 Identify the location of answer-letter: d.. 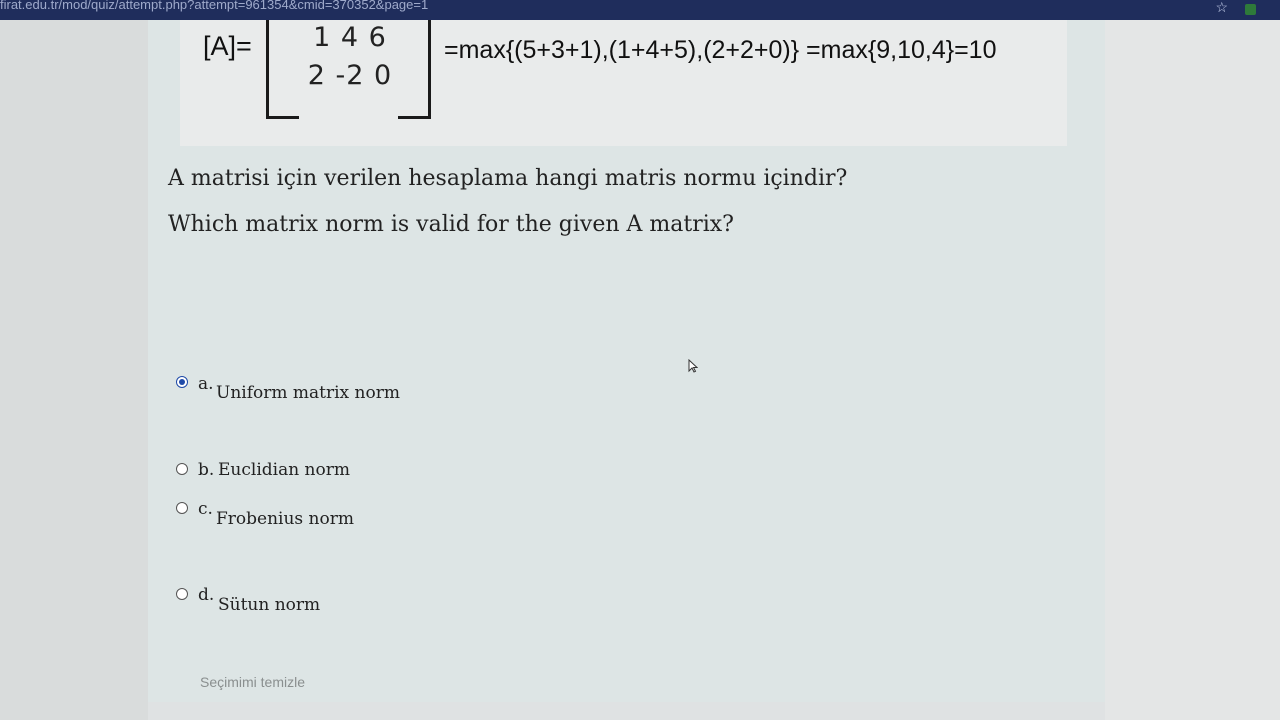
(206, 595).